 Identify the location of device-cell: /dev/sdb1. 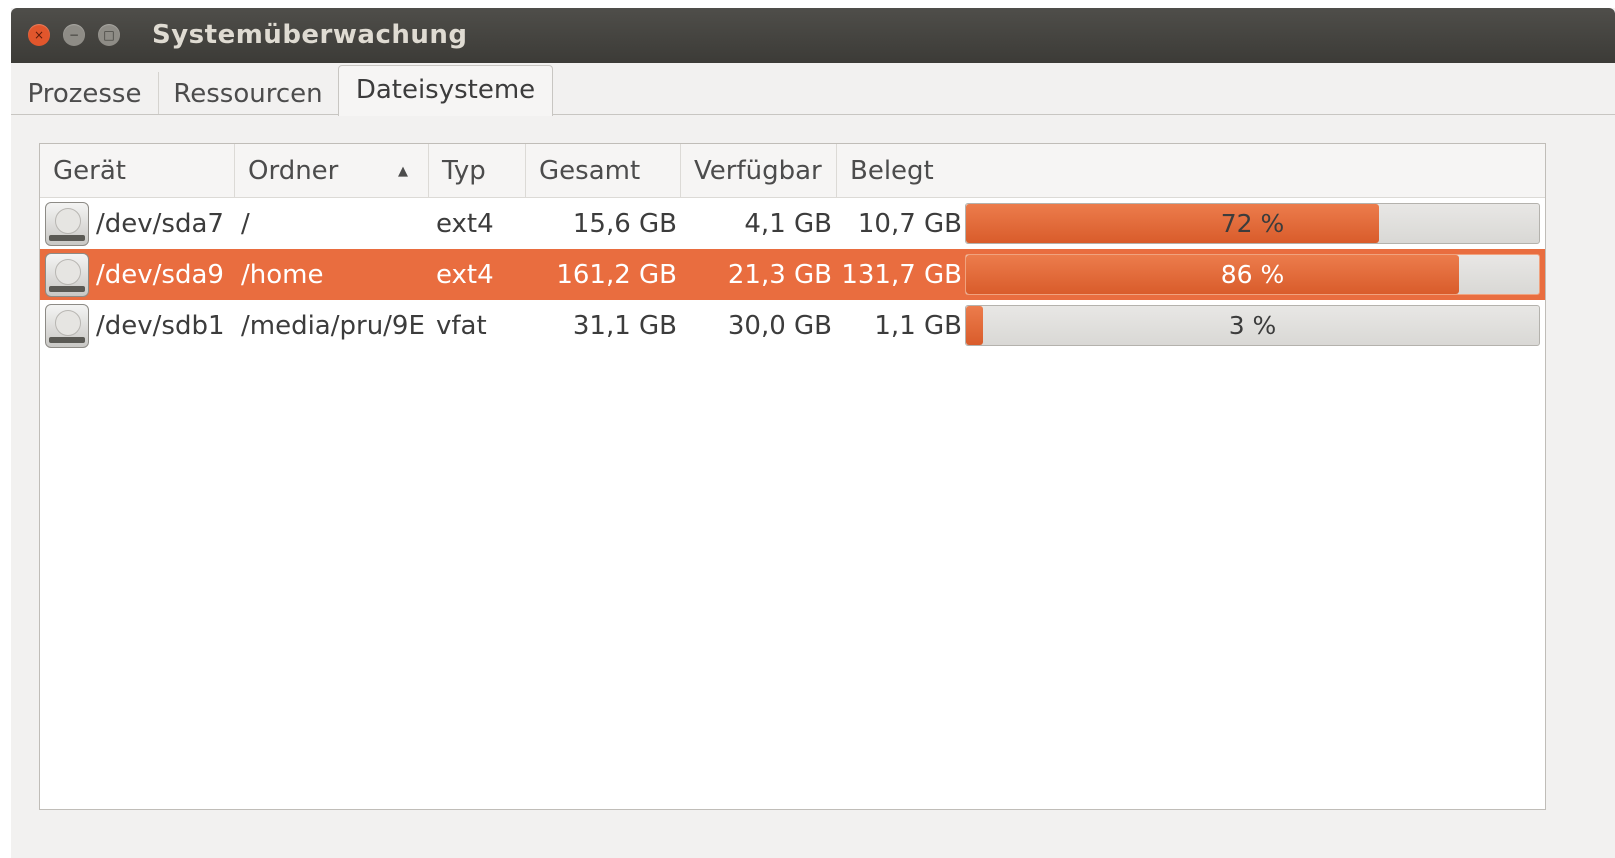
(160, 326).